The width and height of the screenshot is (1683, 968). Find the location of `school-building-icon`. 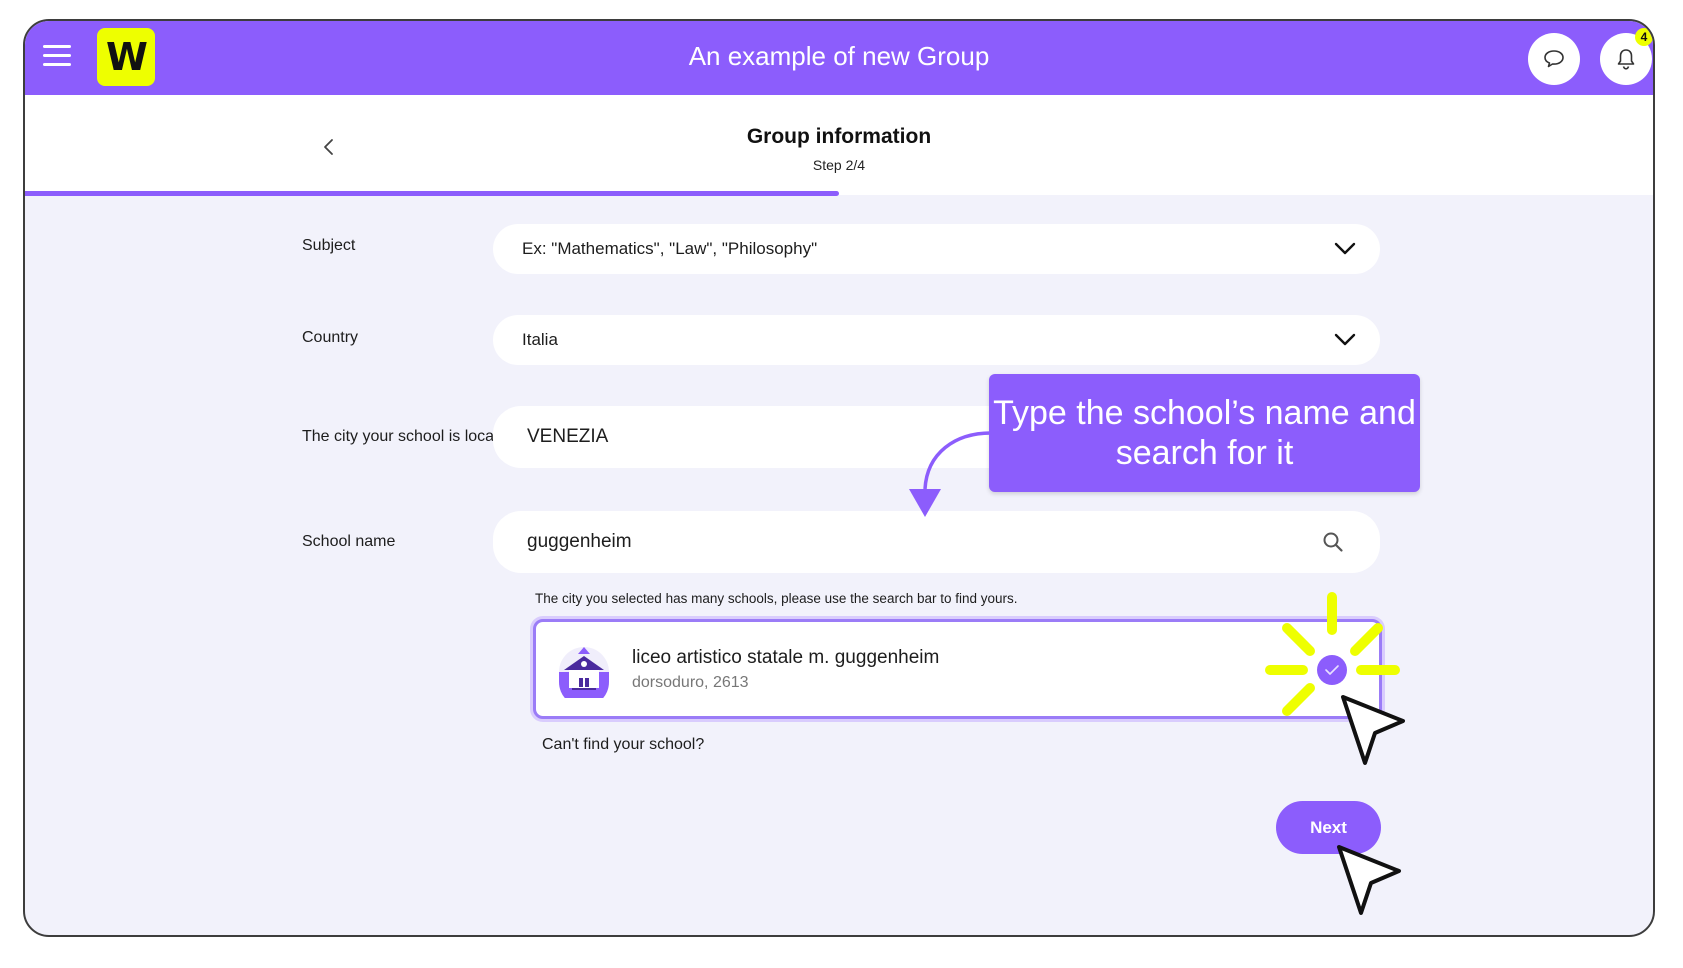

school-building-icon is located at coordinates (584, 672).